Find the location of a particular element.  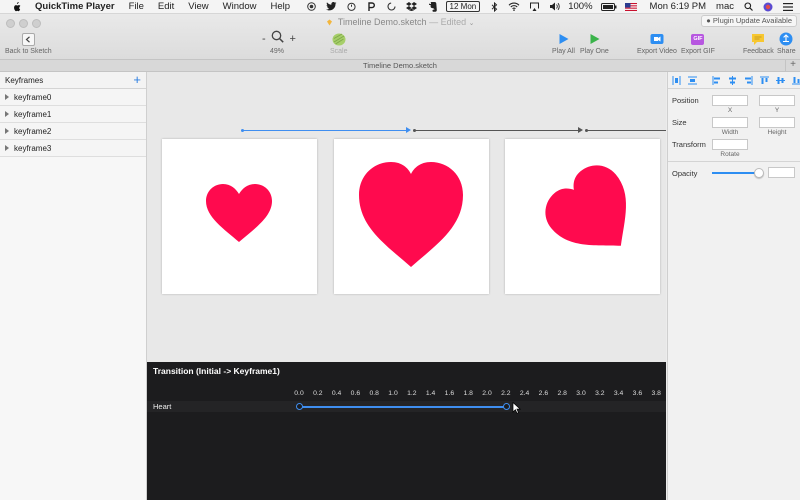

zoom-magnifier-icon is located at coordinates (277, 39).